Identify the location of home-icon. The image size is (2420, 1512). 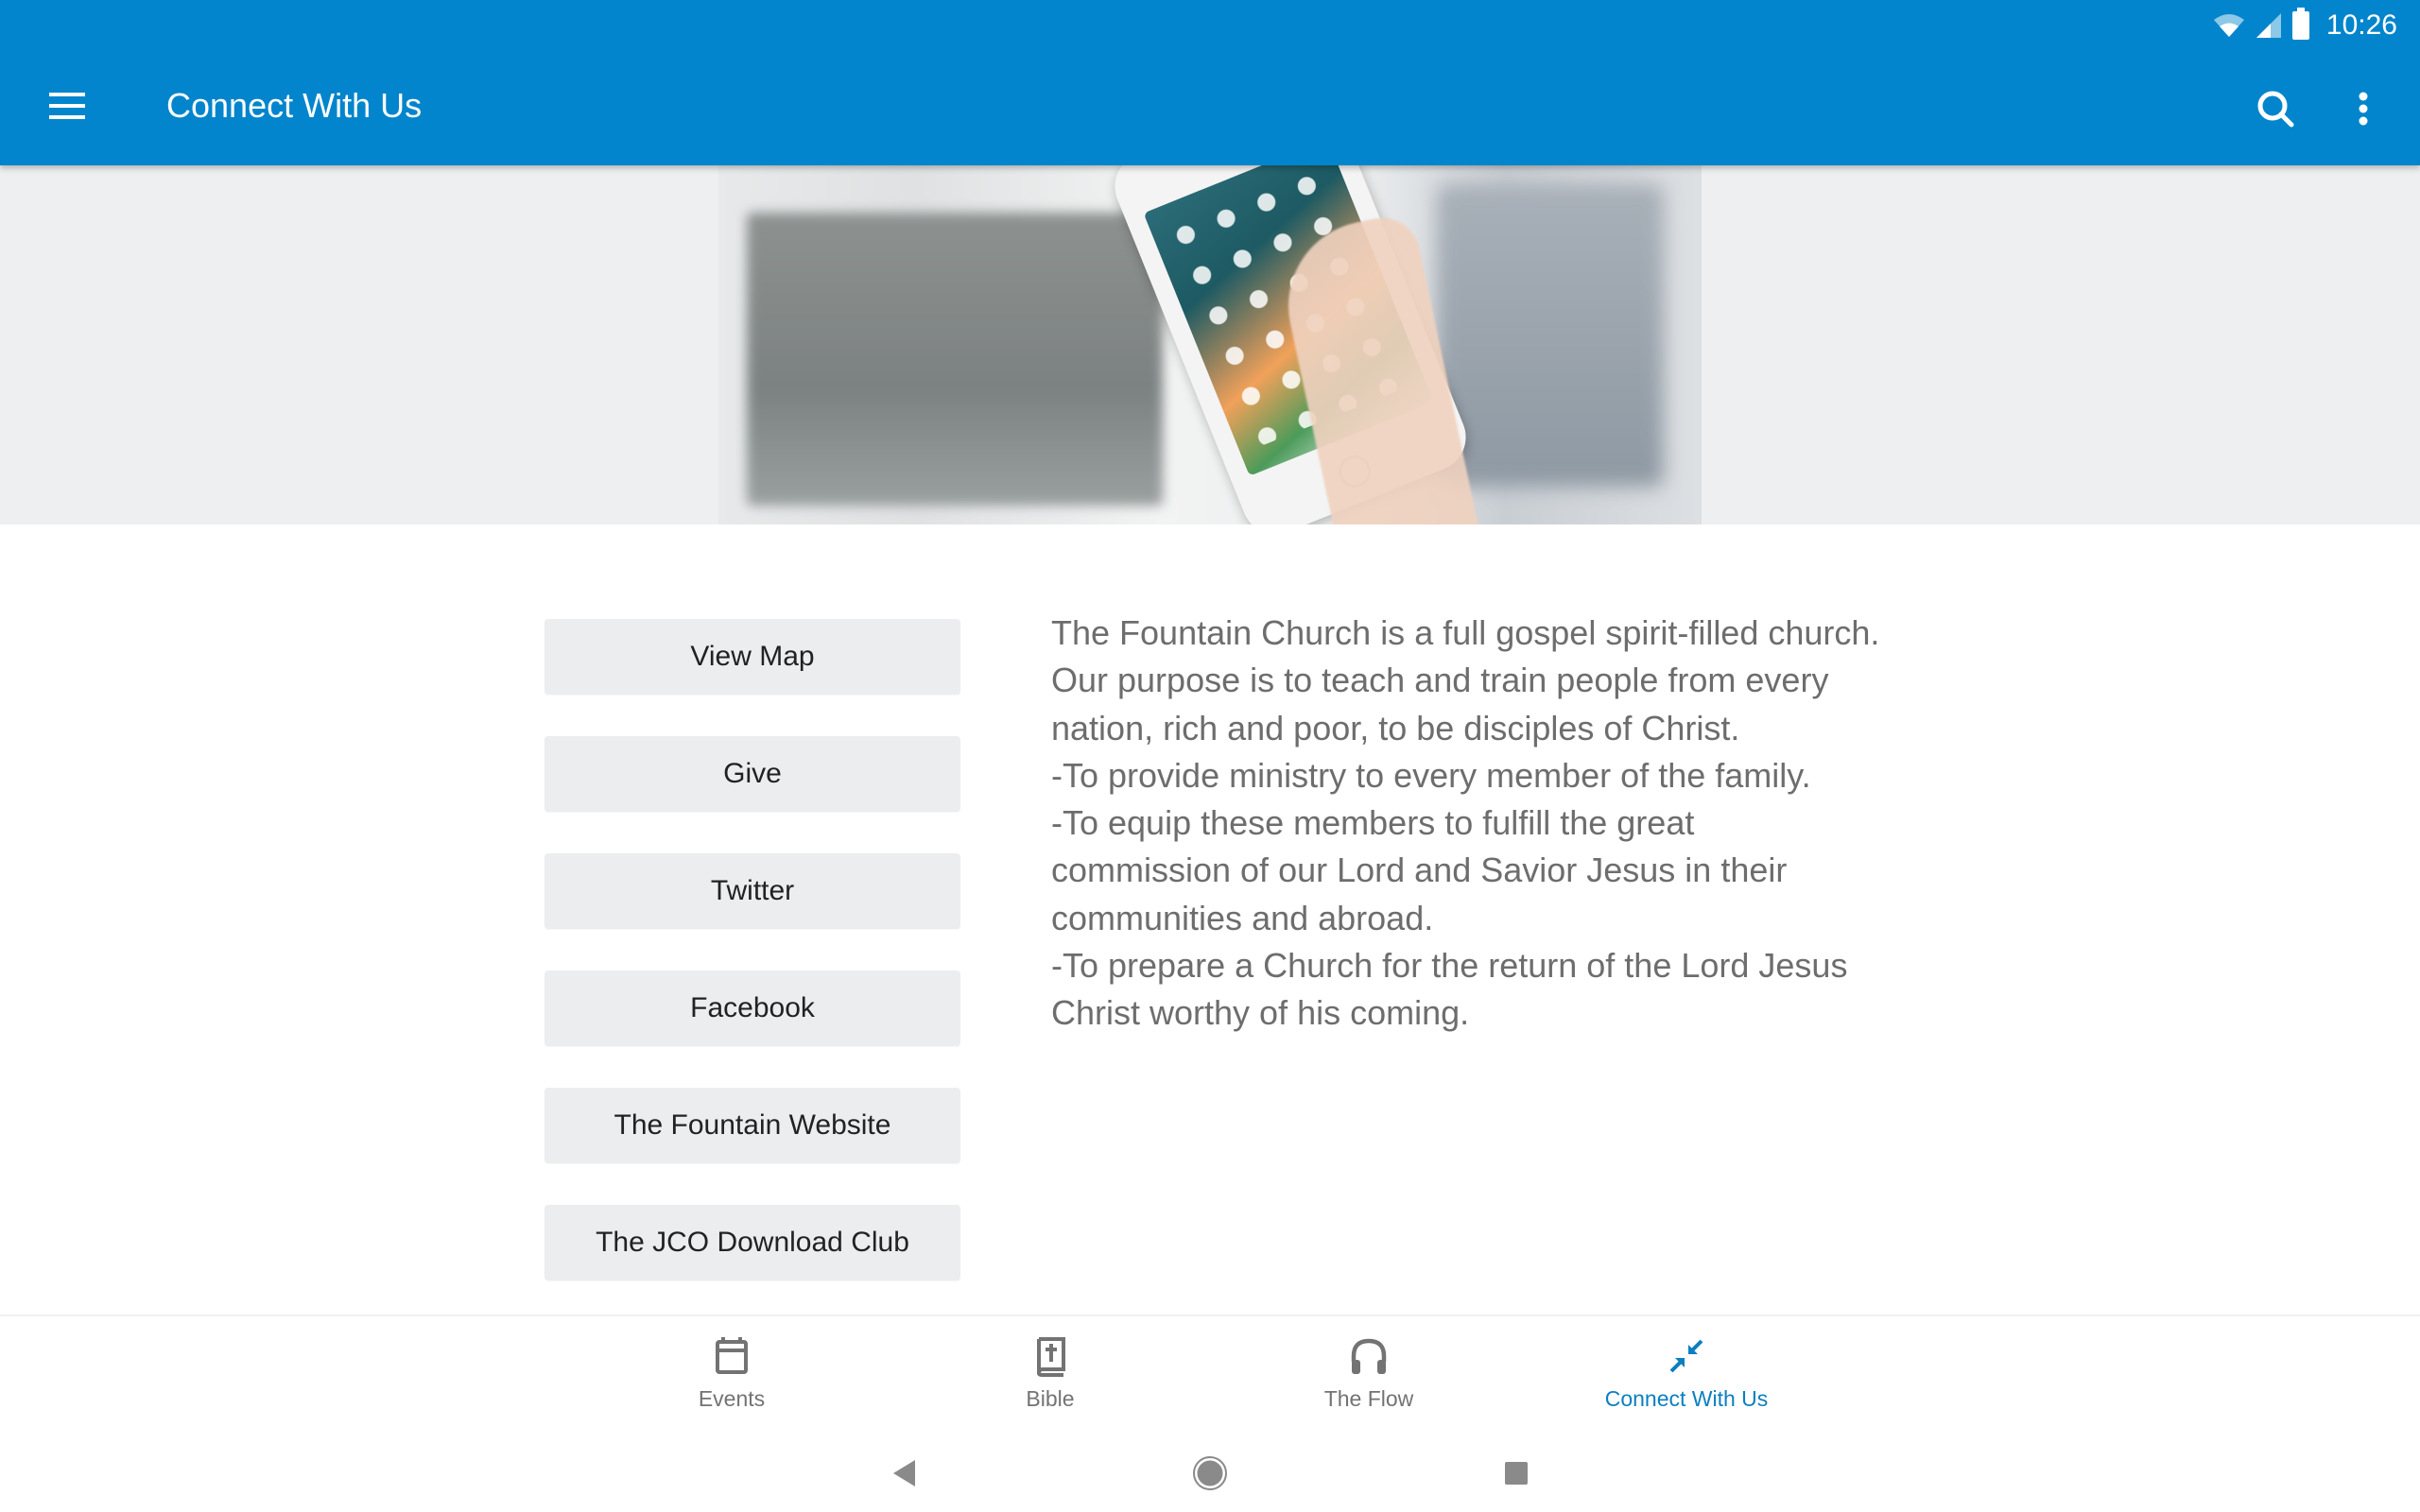
(1210, 1473).